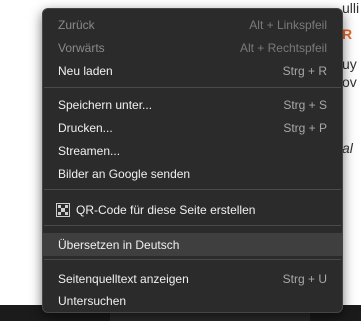 Image resolution: width=361 pixels, height=321 pixels. Describe the element at coordinates (63, 209) in the screenshot. I see `qr-code-icon` at that location.